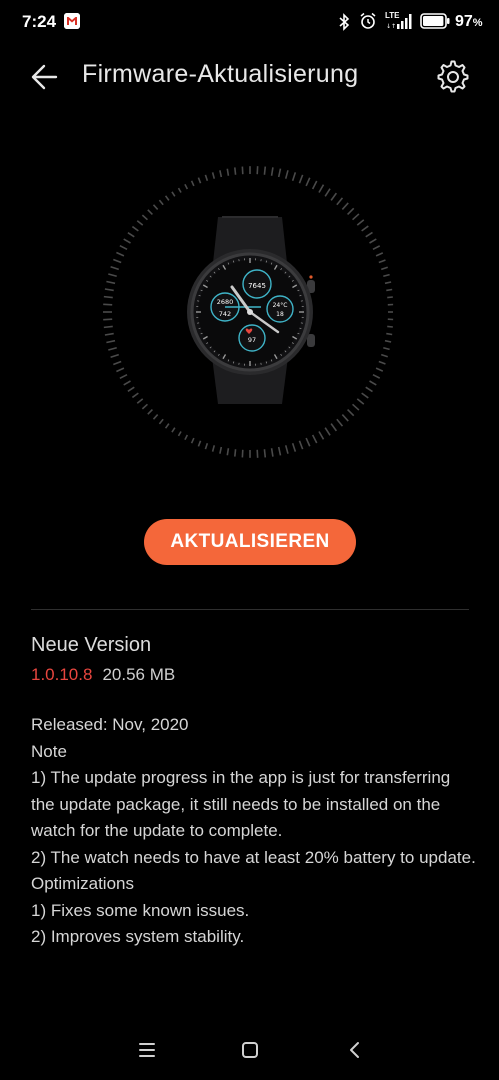 The height and width of the screenshot is (1080, 499). I want to click on status-time: 7:24, so click(39, 21).